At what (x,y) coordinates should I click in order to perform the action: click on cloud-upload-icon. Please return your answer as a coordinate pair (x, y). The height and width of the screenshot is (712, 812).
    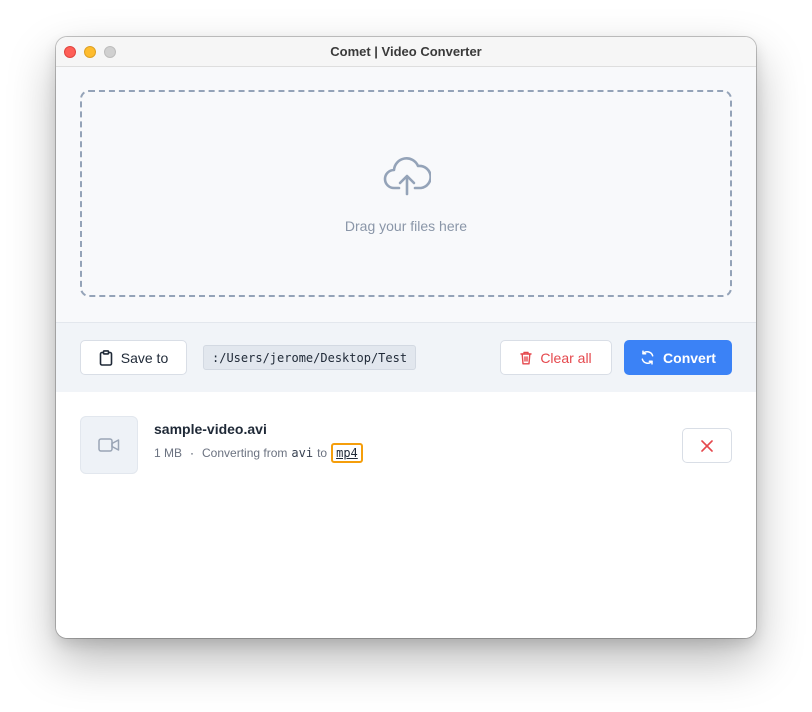
    Looking at the image, I should click on (407, 176).